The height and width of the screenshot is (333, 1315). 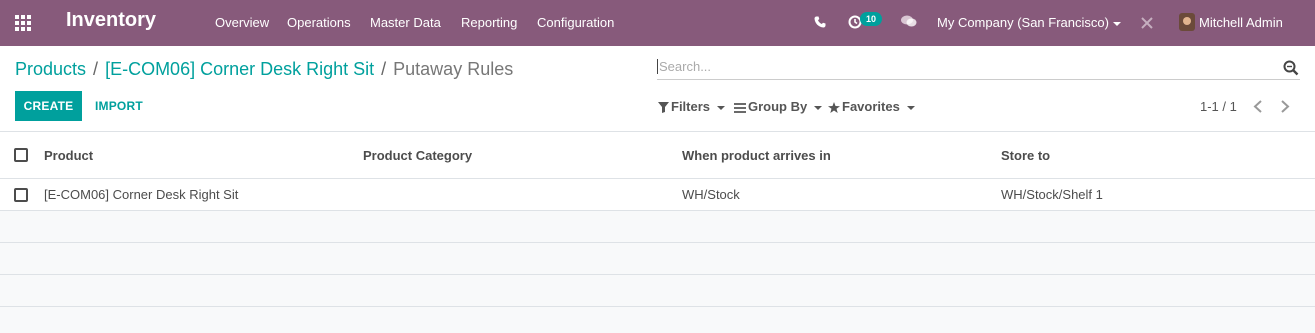 I want to click on breadcrumb-product: [E-COM06] Corner Desk Right Sit, so click(x=239, y=69).